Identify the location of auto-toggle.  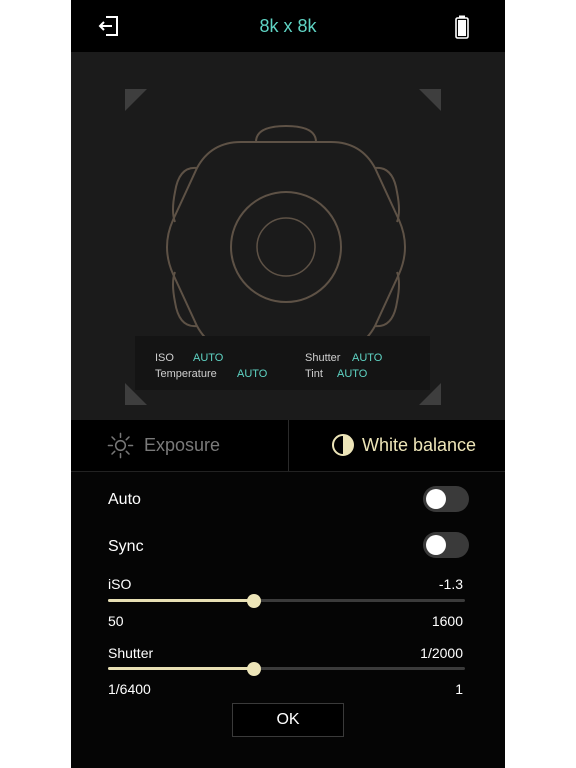
(446, 499).